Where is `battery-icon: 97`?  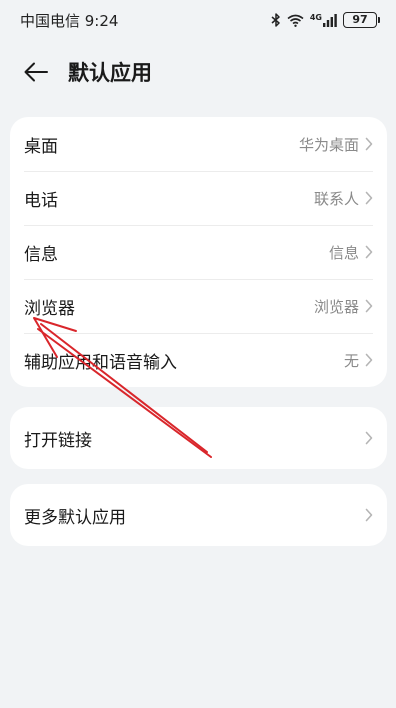
battery-icon: 97 is located at coordinates (361, 20).